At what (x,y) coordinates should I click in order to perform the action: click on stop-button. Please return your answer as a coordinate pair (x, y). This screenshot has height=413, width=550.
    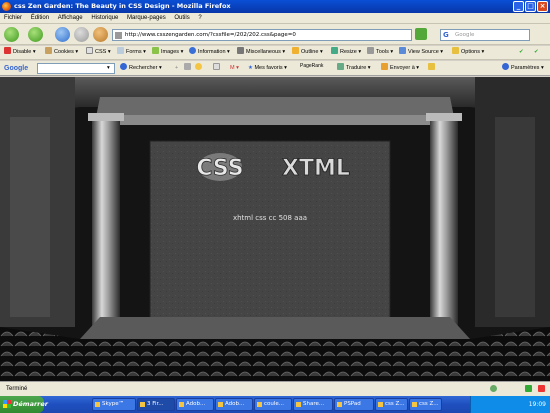
    Looking at the image, I should click on (81, 34).